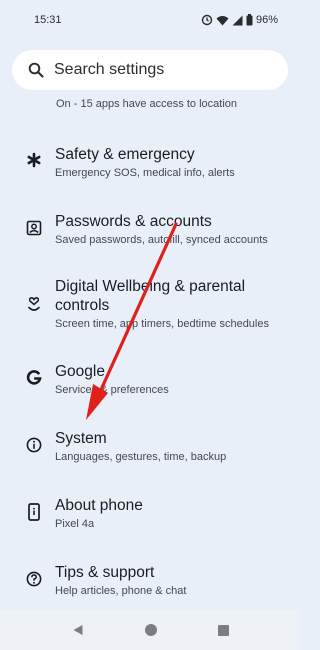 This screenshot has height=650, width=320. What do you see at coordinates (82, 305) in the screenshot?
I see `item-title-line2: controls` at bounding box center [82, 305].